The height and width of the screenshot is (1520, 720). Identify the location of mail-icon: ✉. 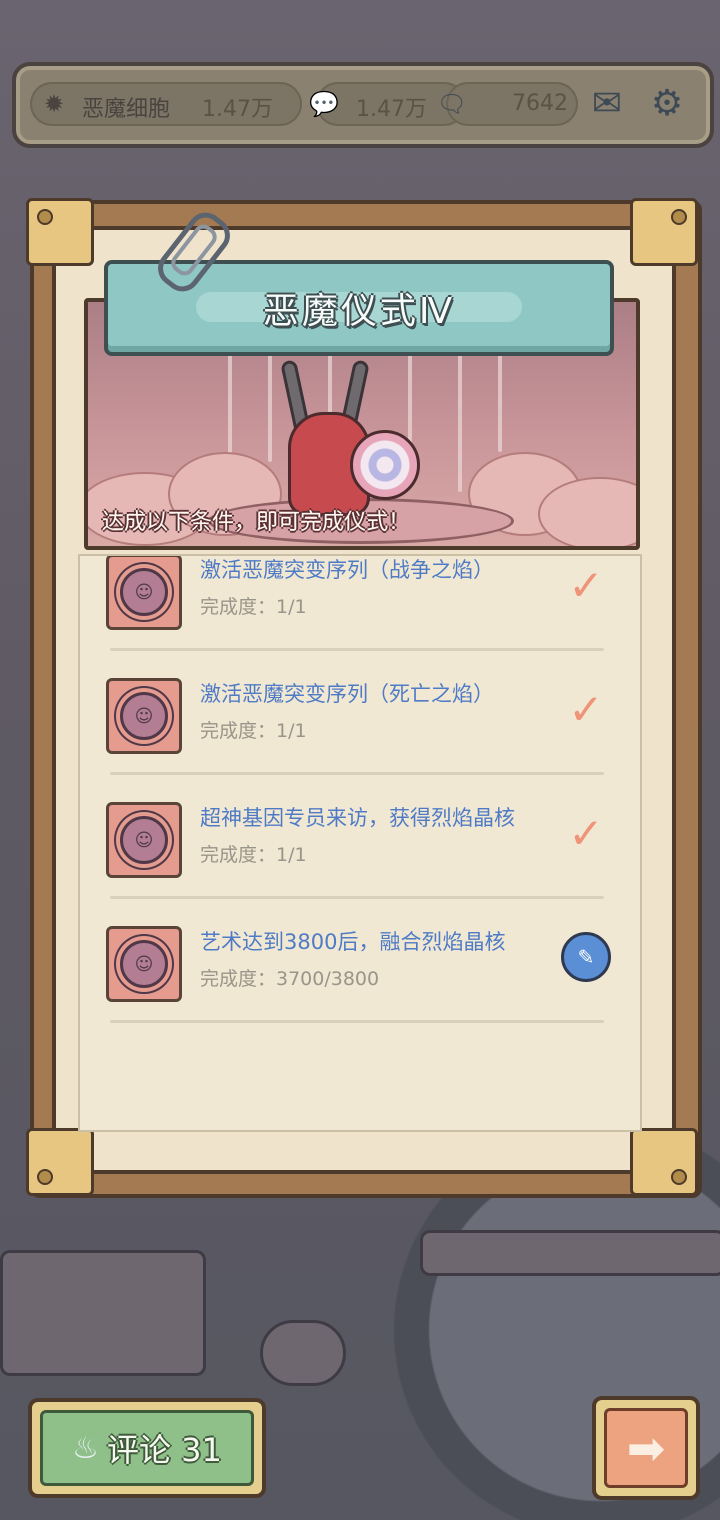
(607, 103).